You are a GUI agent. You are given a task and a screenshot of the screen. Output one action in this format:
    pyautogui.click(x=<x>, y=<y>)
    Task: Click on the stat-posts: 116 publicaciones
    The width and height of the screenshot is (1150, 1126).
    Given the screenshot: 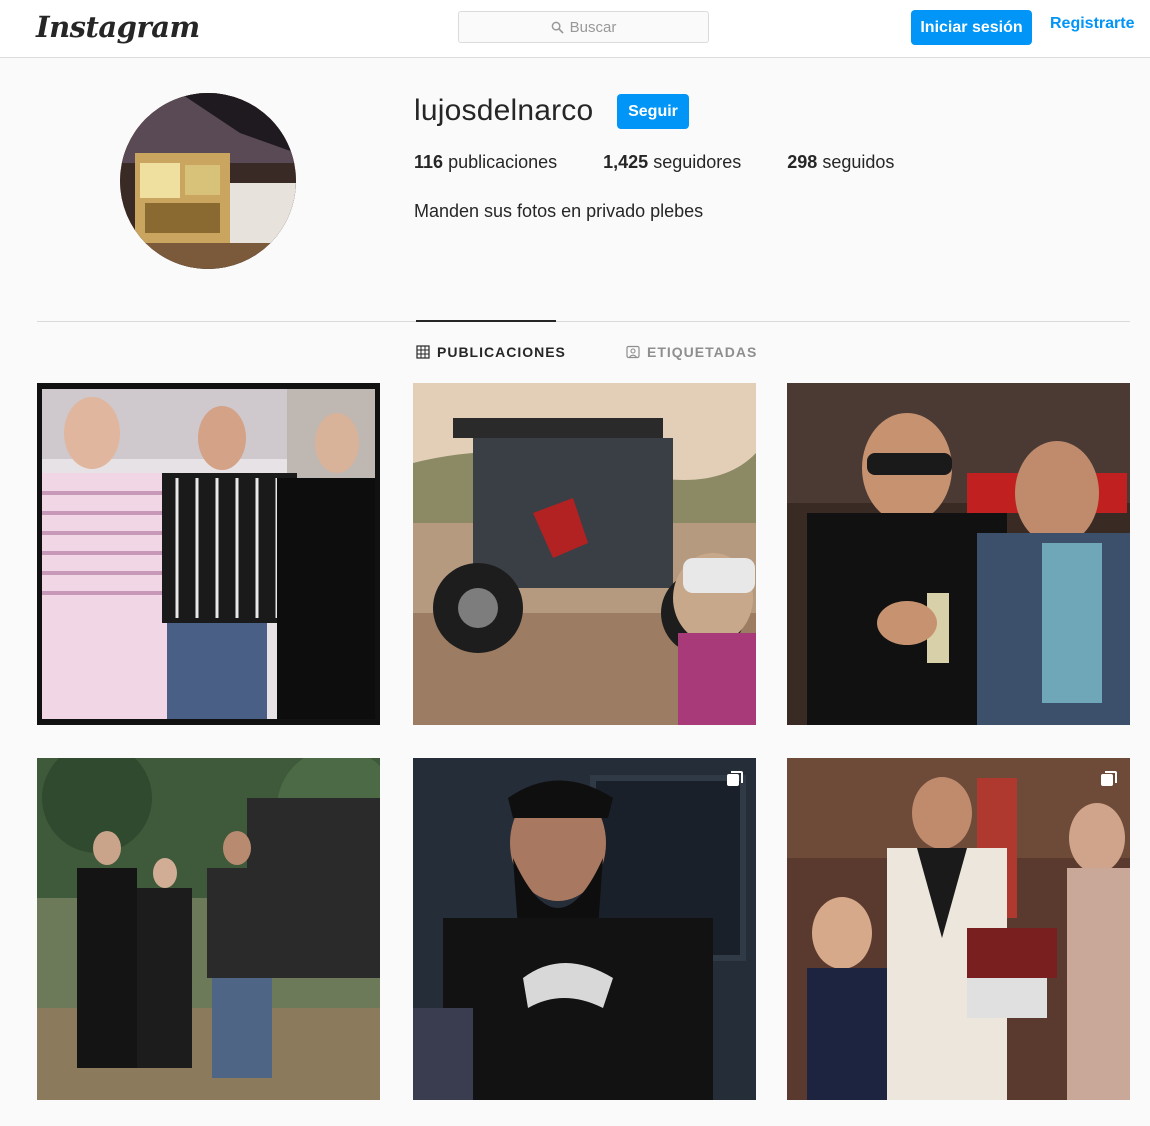 What is the action you would take?
    pyautogui.click(x=485, y=162)
    